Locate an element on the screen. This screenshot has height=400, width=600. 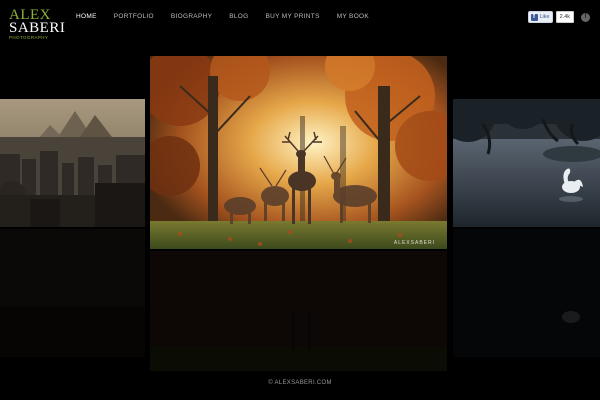
nav-my-book: MY BOOK is located at coordinates (353, 16).